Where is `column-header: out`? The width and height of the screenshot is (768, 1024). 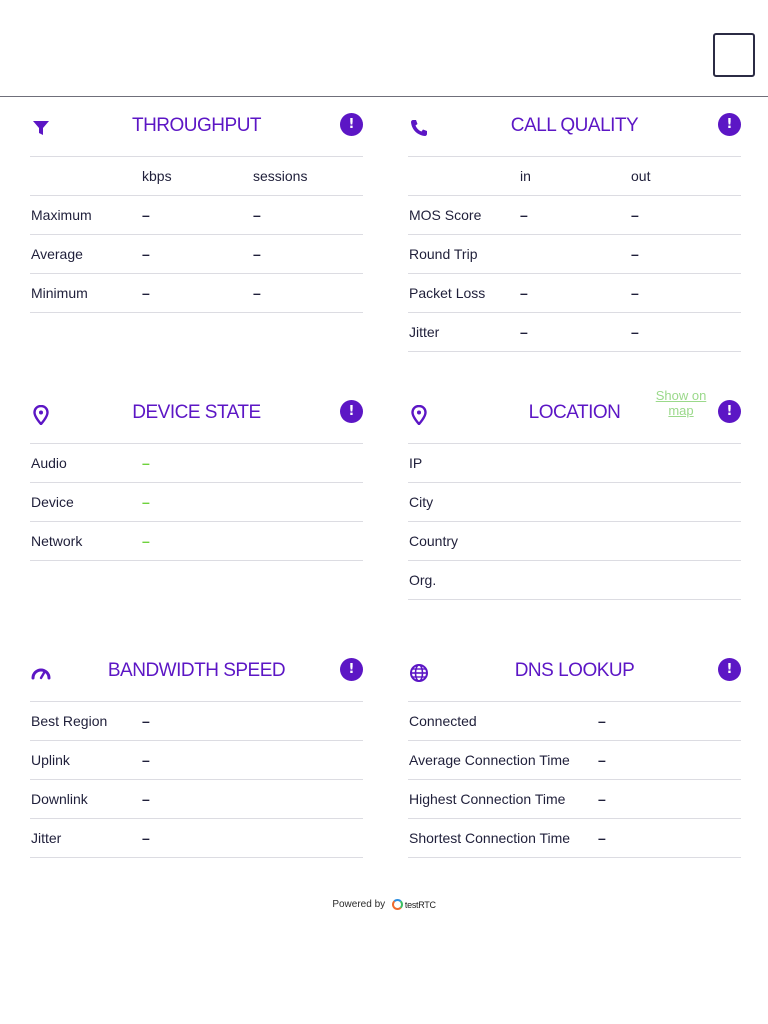 column-header: out is located at coordinates (641, 176).